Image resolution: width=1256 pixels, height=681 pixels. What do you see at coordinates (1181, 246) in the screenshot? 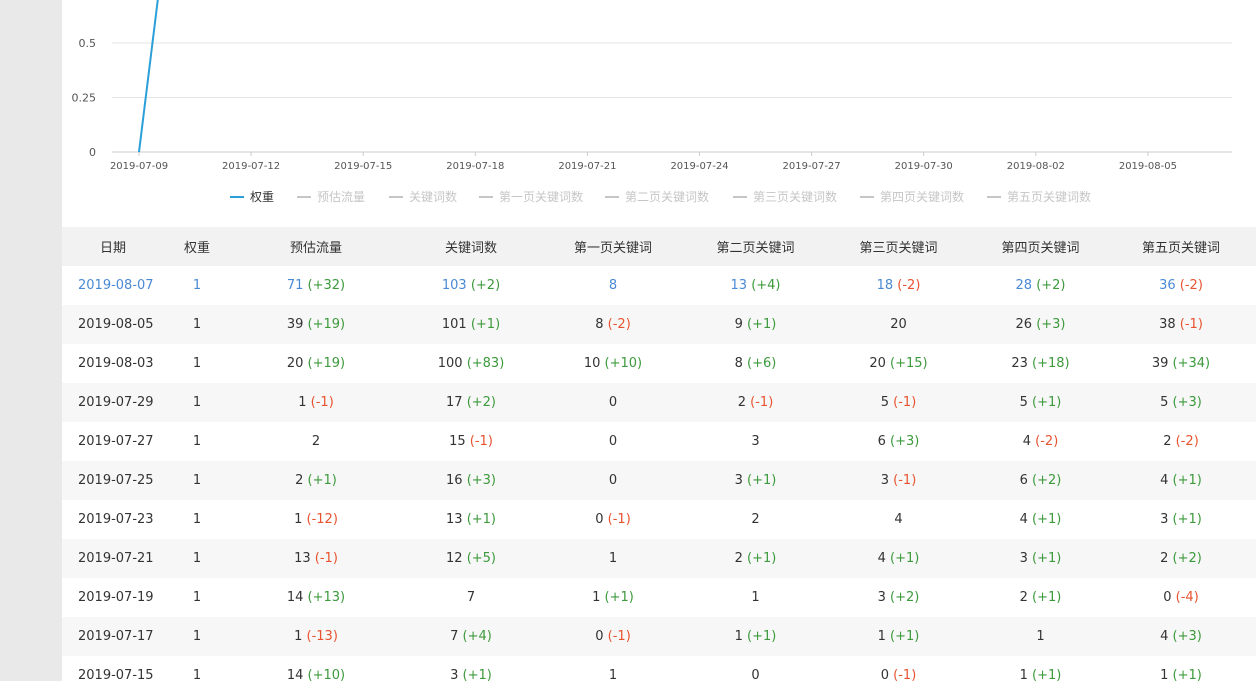
I see `column-header: 第五页关键词` at bounding box center [1181, 246].